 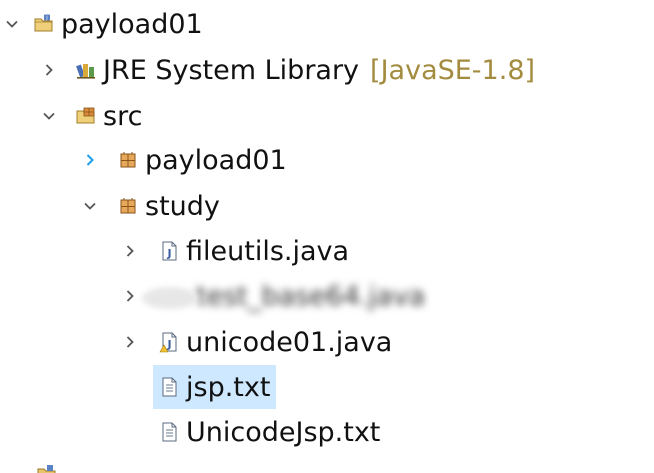 I want to click on tree-node: UnicodeJsp.txt, so click(x=269, y=432).